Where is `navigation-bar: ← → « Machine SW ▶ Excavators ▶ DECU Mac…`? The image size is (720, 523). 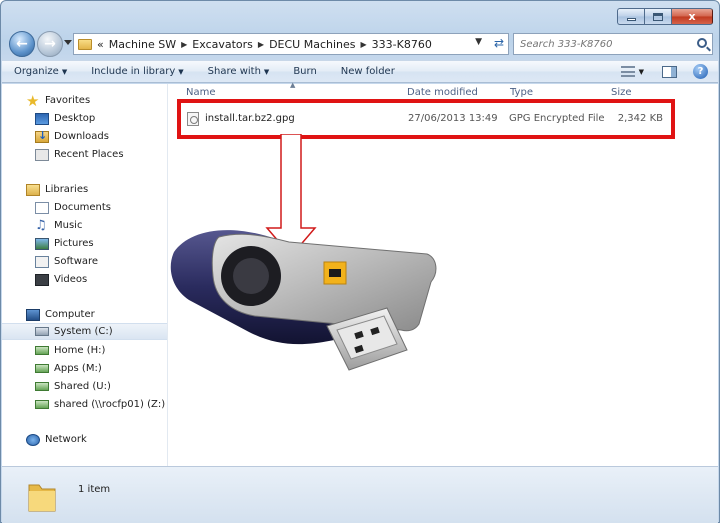
navigation-bar: ← → « Machine SW ▶ Excavators ▶ DECU Mac… is located at coordinates (361, 44).